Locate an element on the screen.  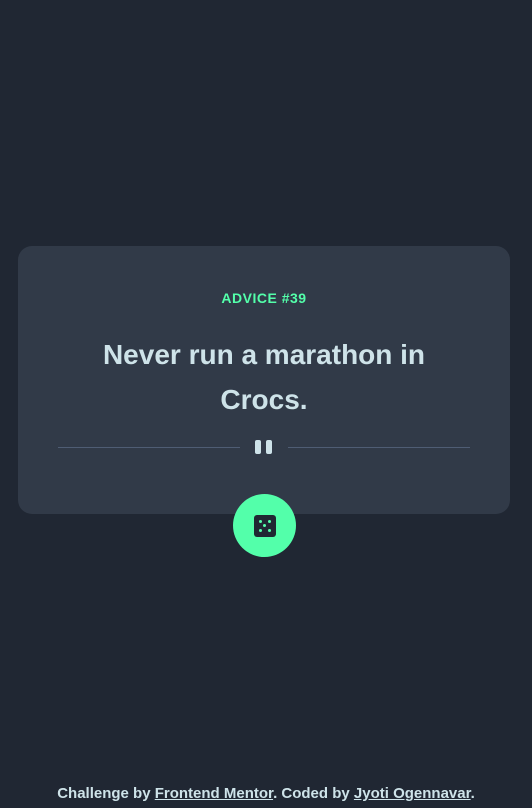
divider-line-left is located at coordinates (149, 447).